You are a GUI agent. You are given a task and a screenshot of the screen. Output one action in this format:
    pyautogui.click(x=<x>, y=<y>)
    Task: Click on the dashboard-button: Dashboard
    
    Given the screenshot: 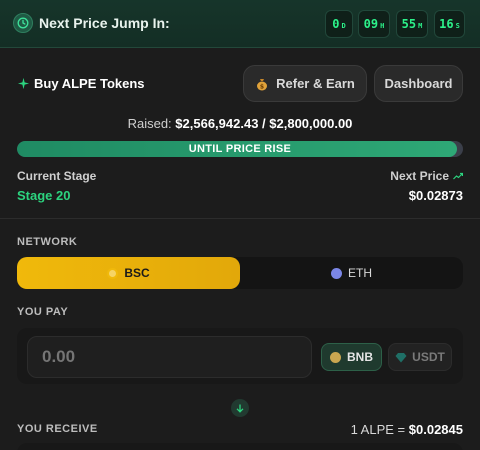 What is the action you would take?
    pyautogui.click(x=418, y=83)
    